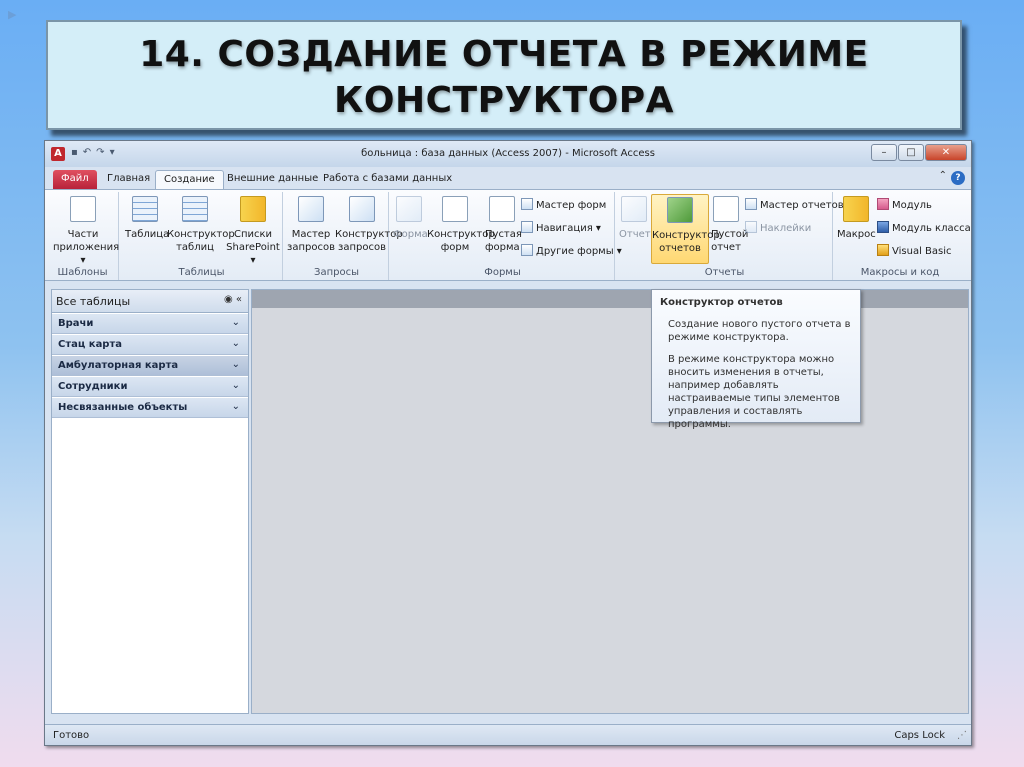 The width and height of the screenshot is (1024, 767). Describe the element at coordinates (786, 228) in the screenshot. I see `labels-label: Наклейки` at that location.